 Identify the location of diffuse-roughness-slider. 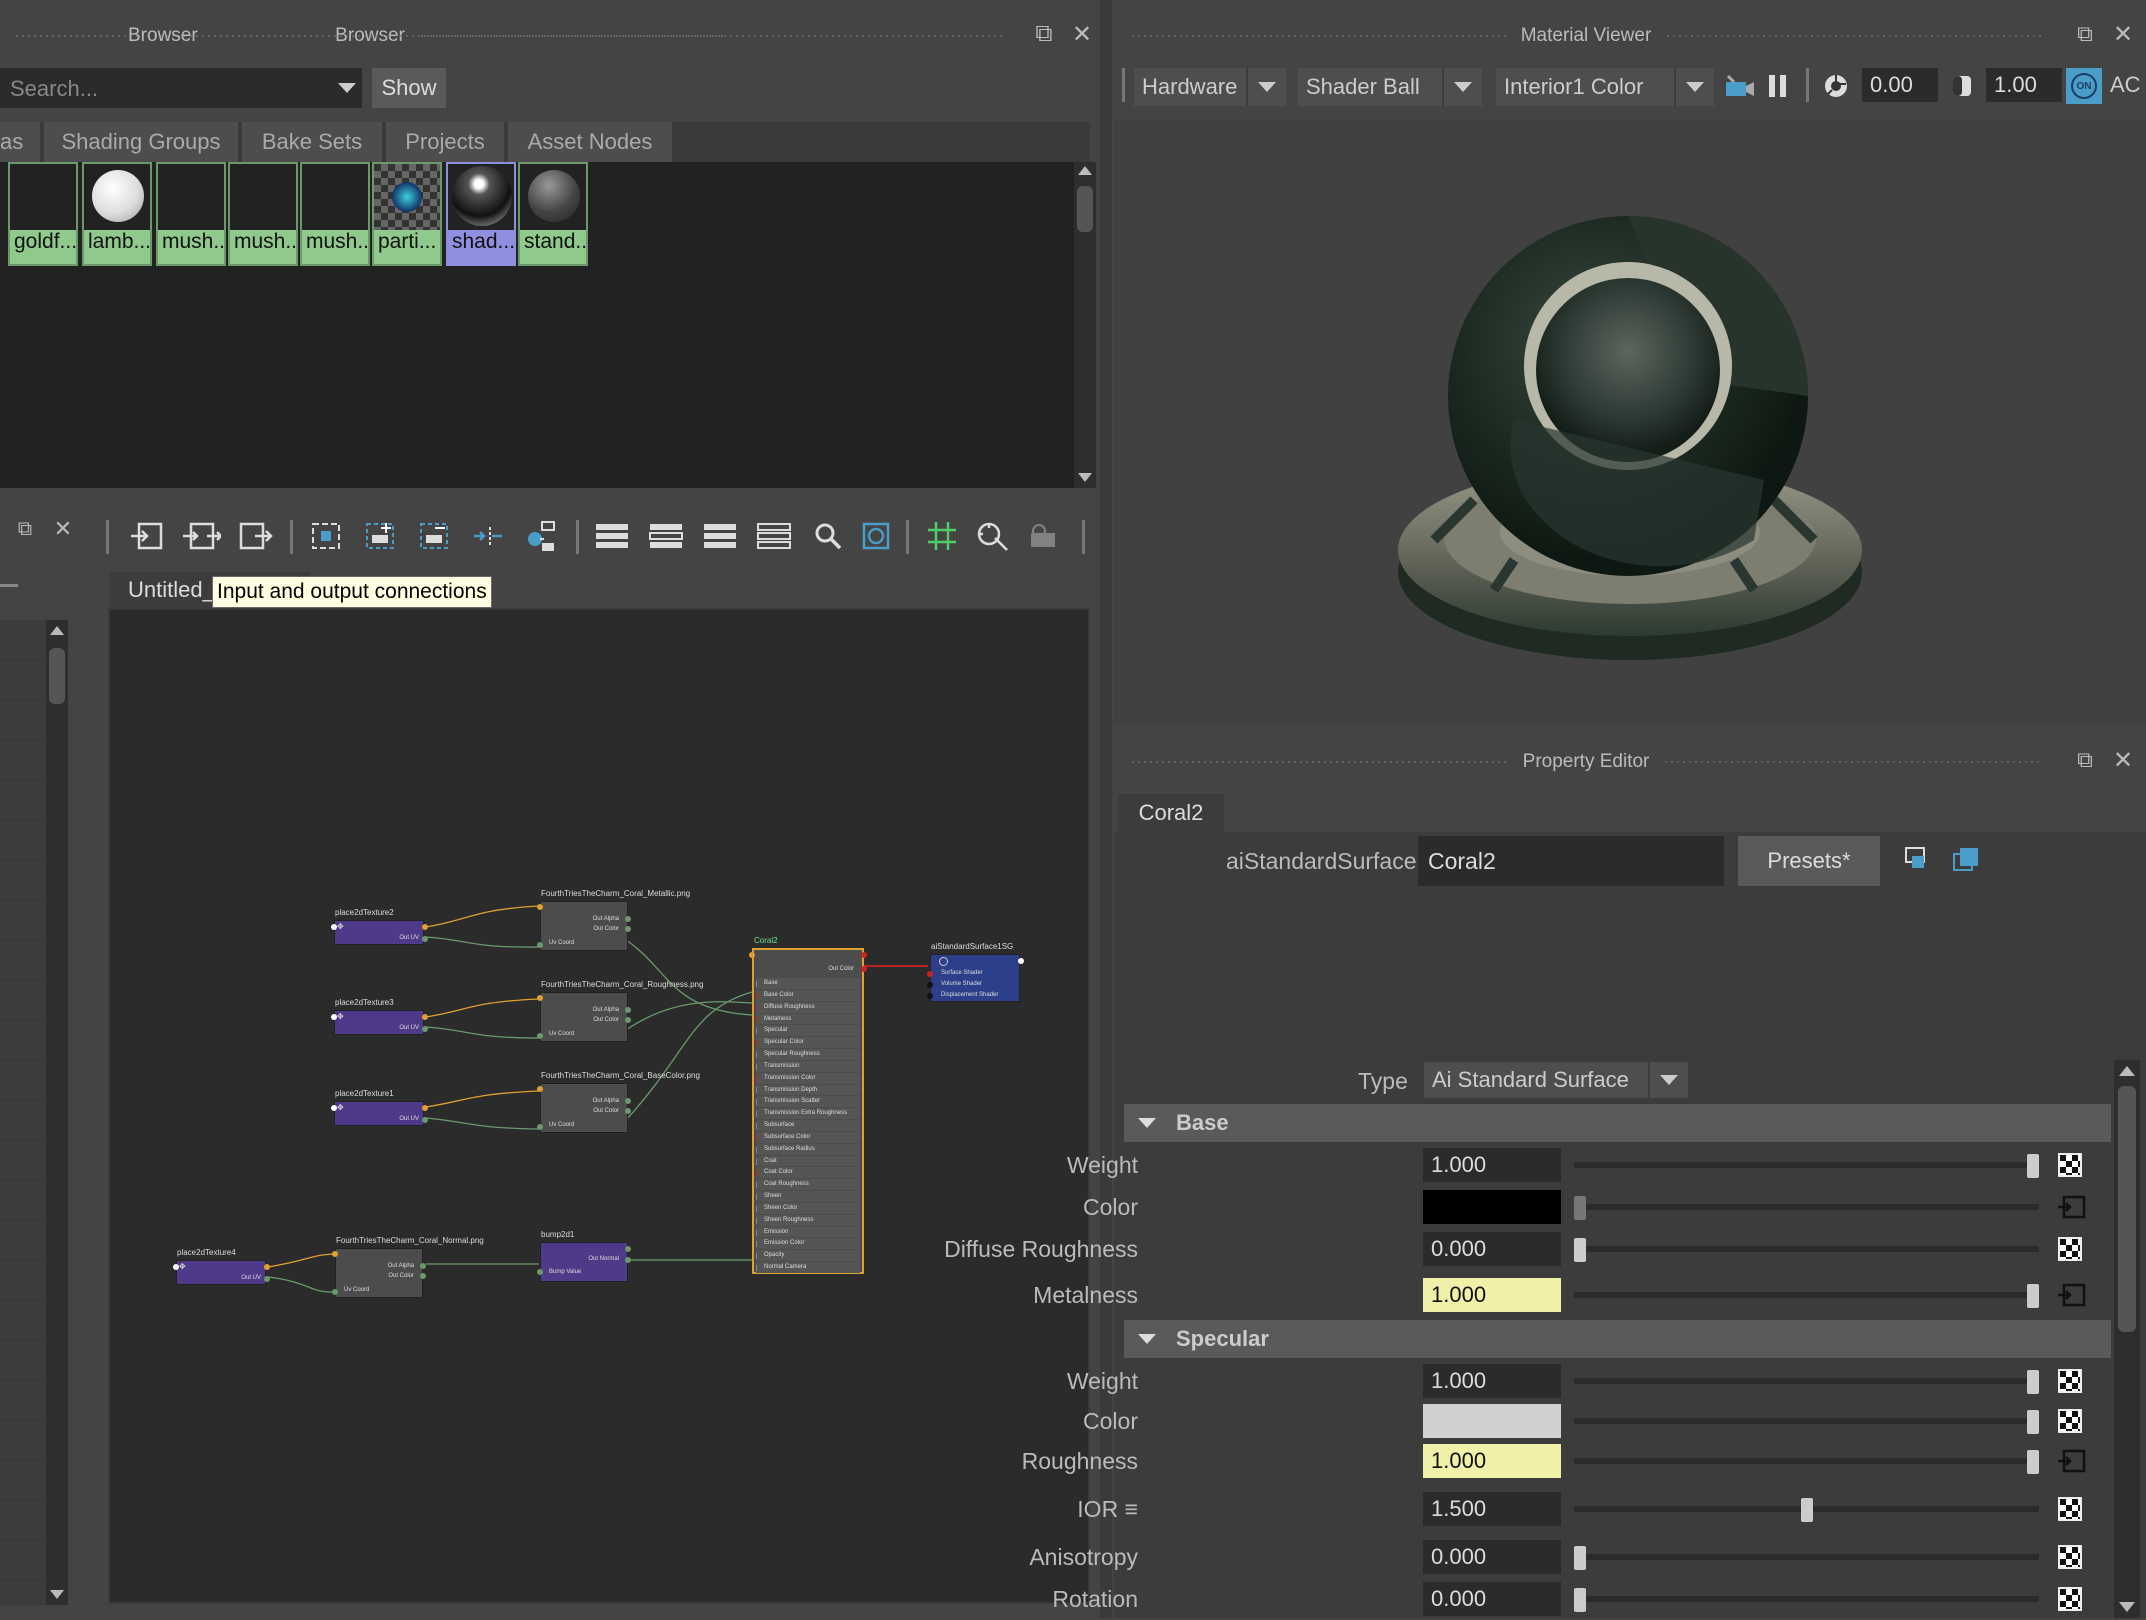
(1806, 1249).